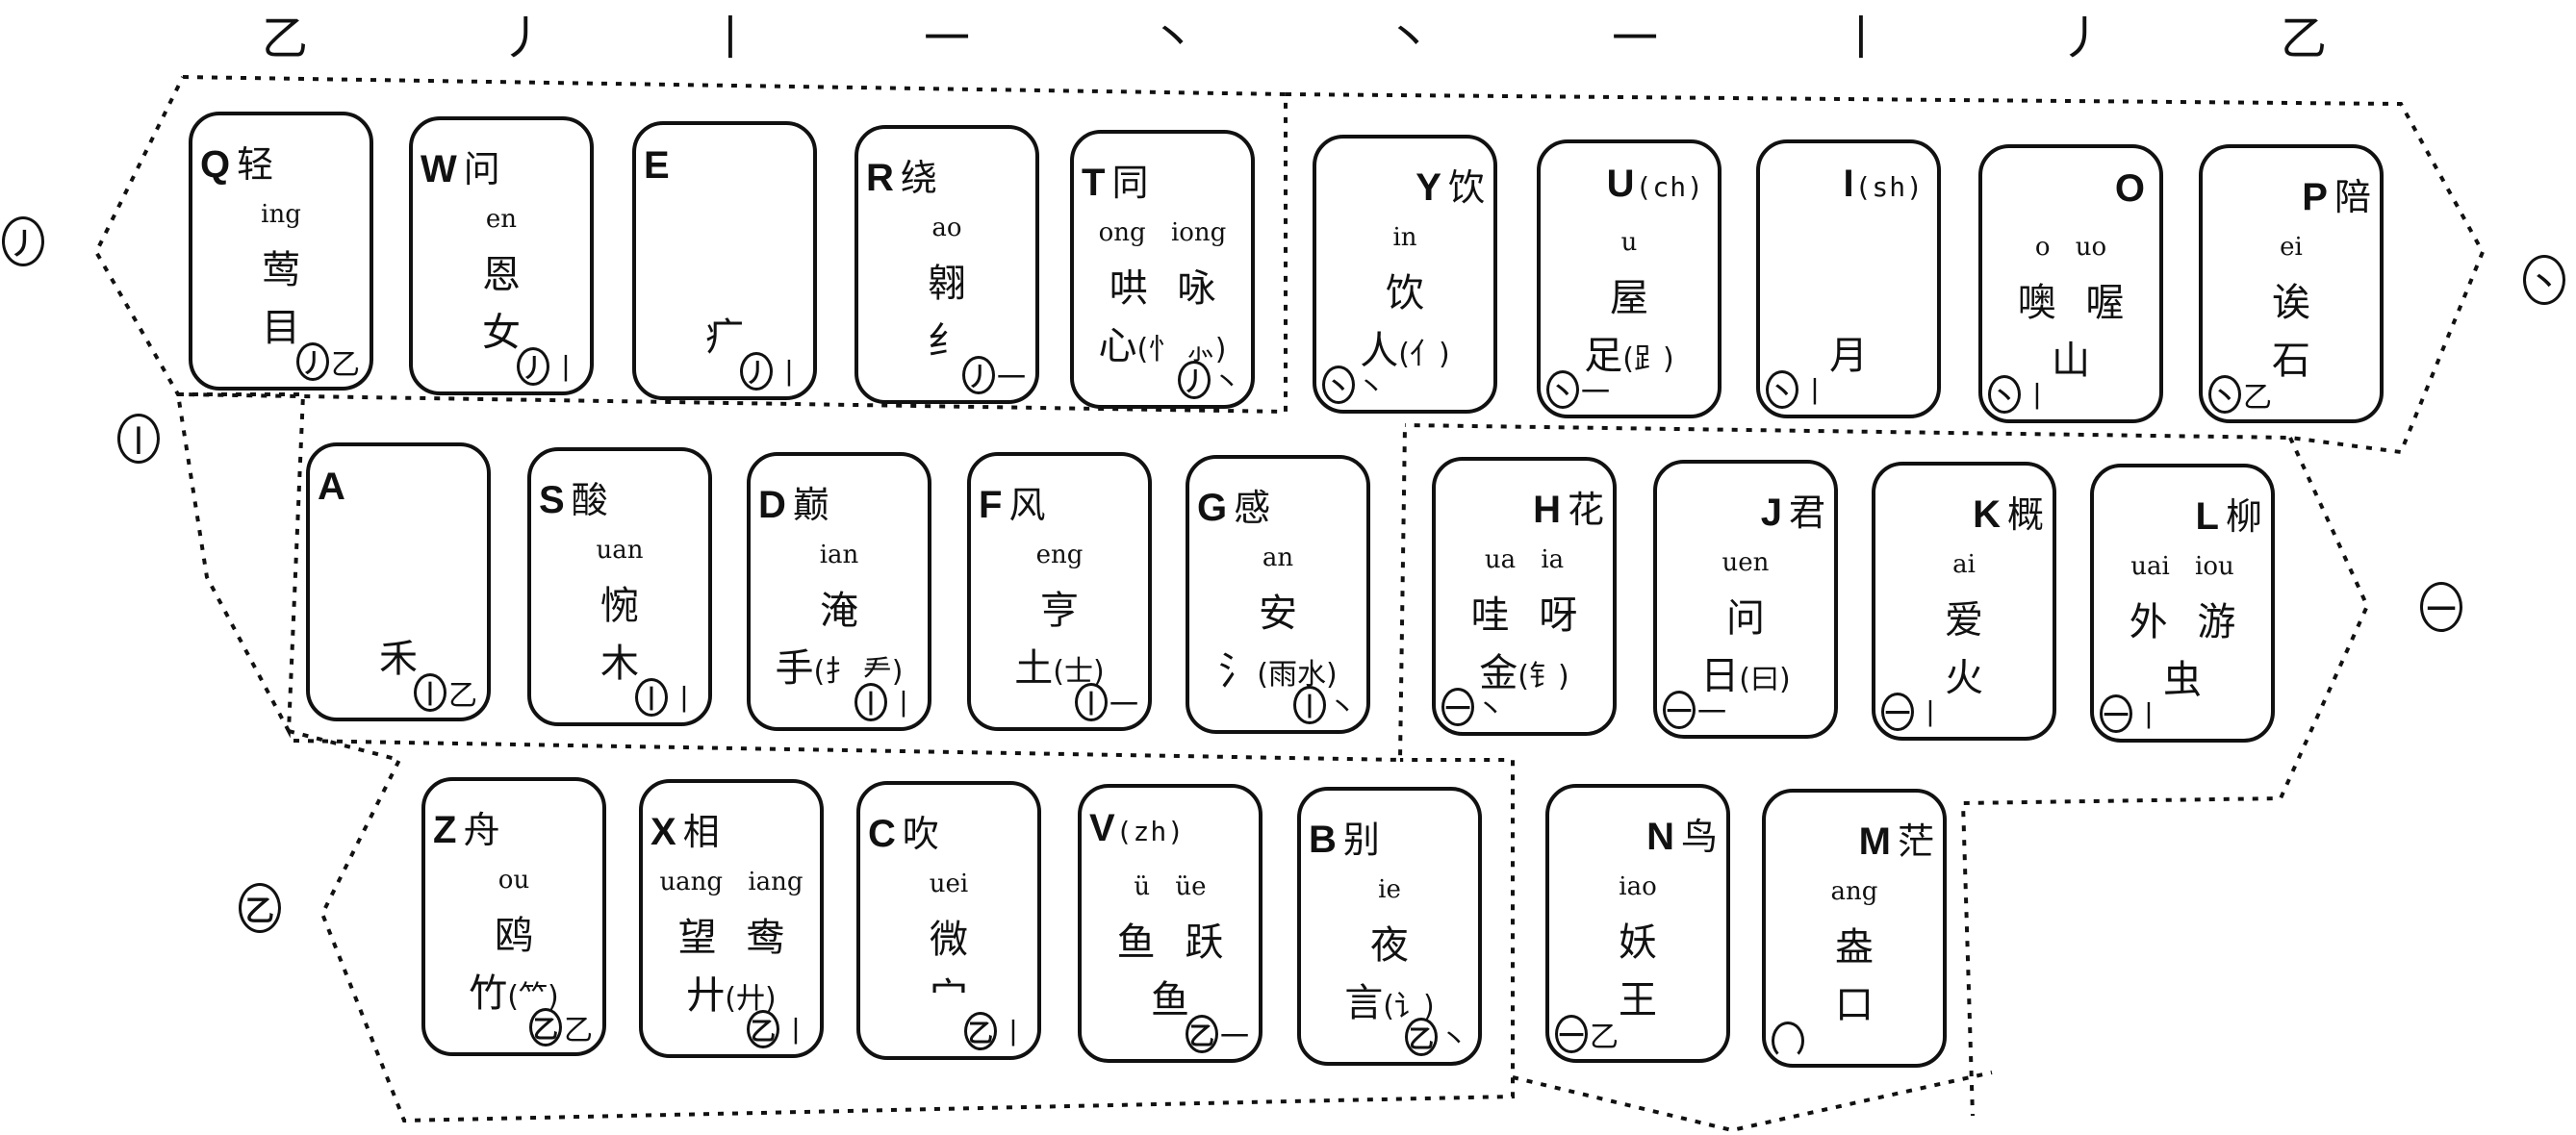 The width and height of the screenshot is (2576, 1135). Describe the element at coordinates (946, 228) in the screenshot. I see `key-finals: ao` at that location.